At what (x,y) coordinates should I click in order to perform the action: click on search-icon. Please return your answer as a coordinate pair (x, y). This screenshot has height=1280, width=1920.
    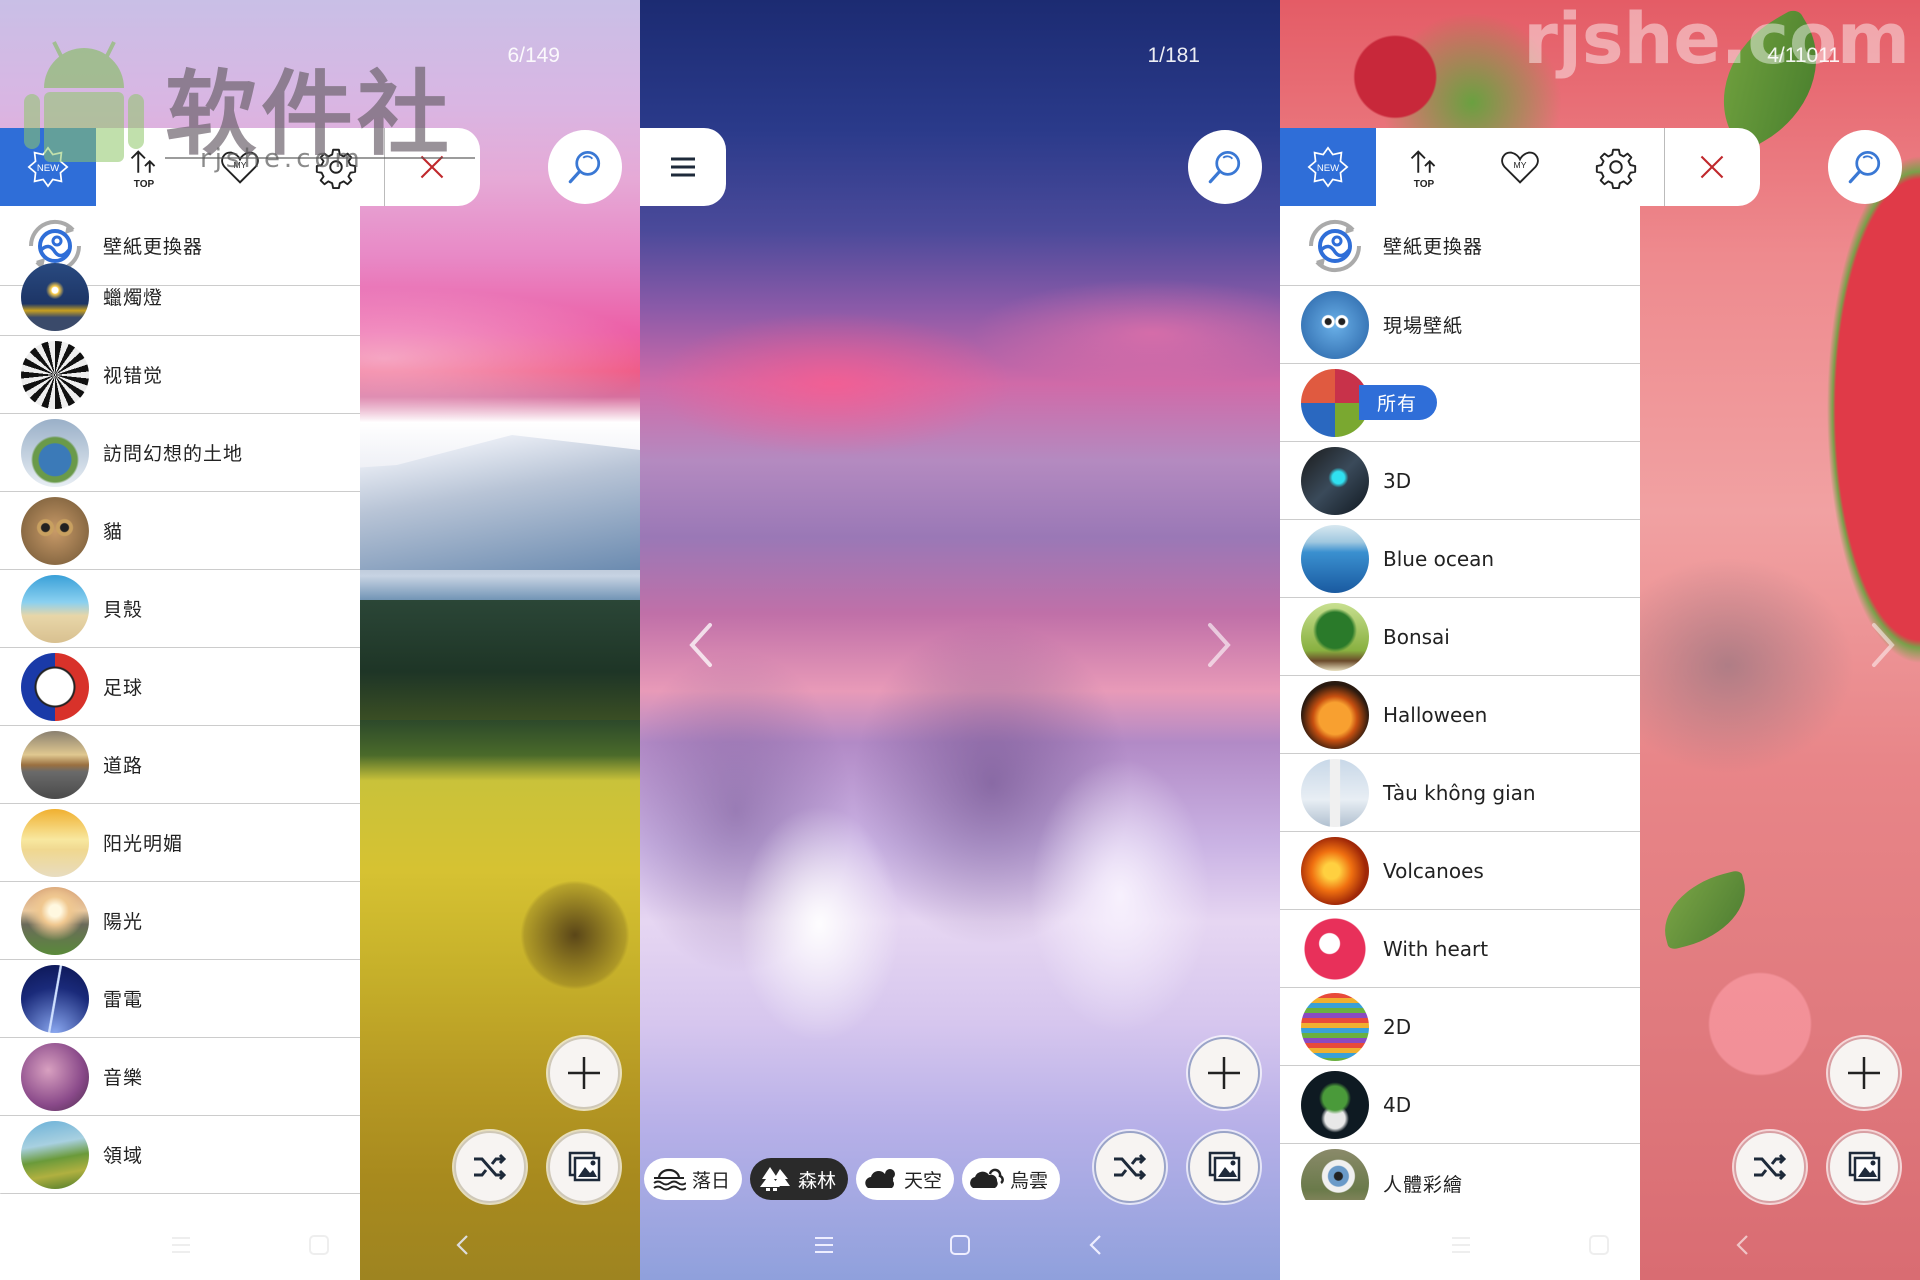
    Looking at the image, I should click on (1224, 167).